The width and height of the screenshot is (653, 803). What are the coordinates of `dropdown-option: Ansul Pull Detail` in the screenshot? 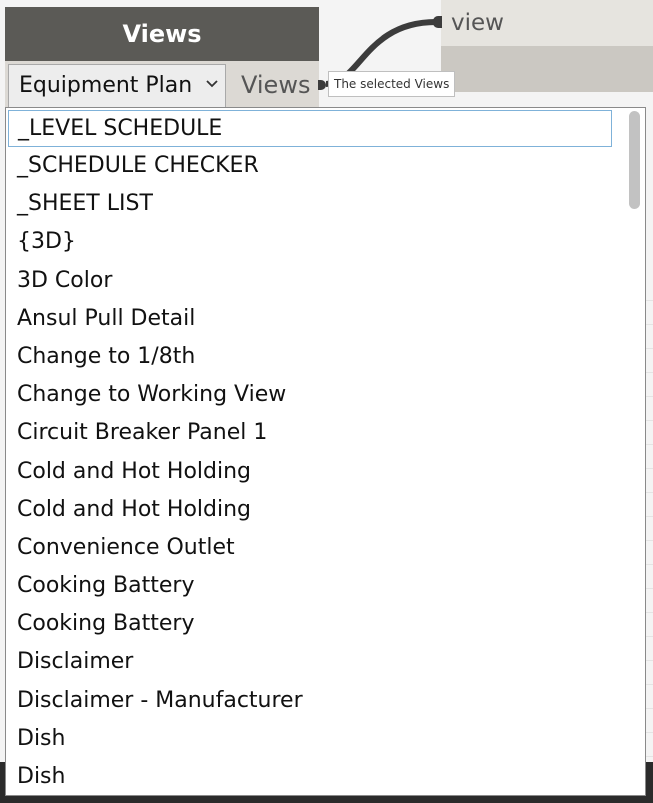 It's located at (314, 319).